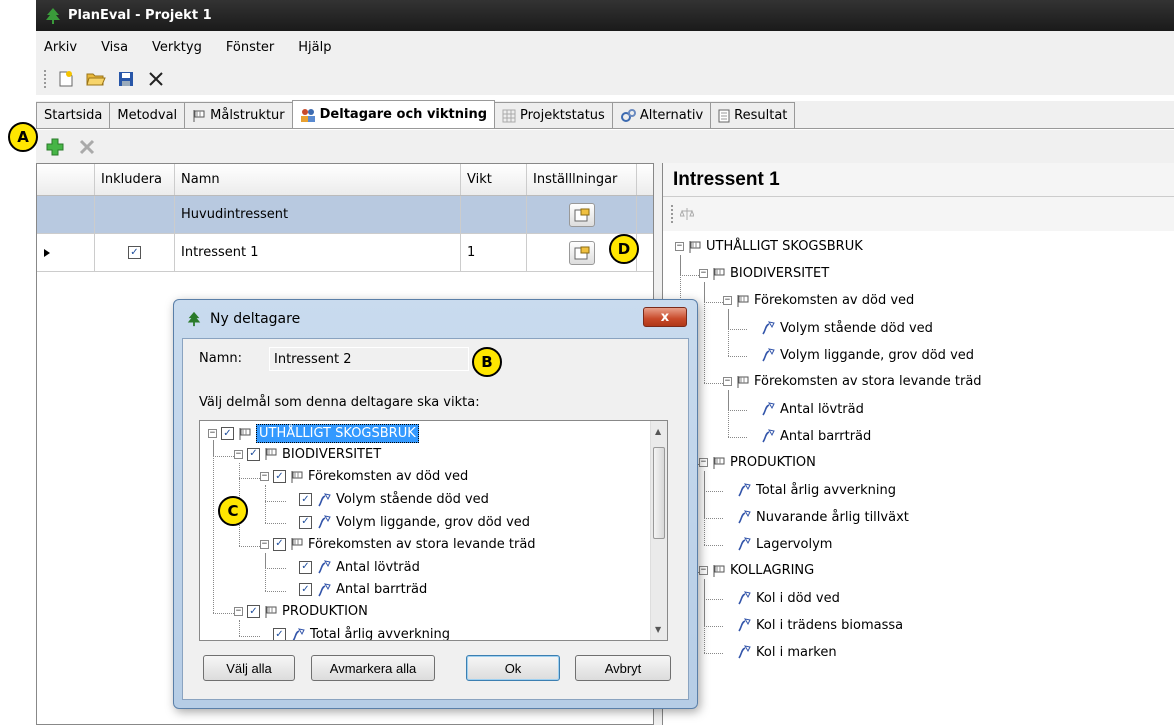  I want to click on save-button, so click(126, 79).